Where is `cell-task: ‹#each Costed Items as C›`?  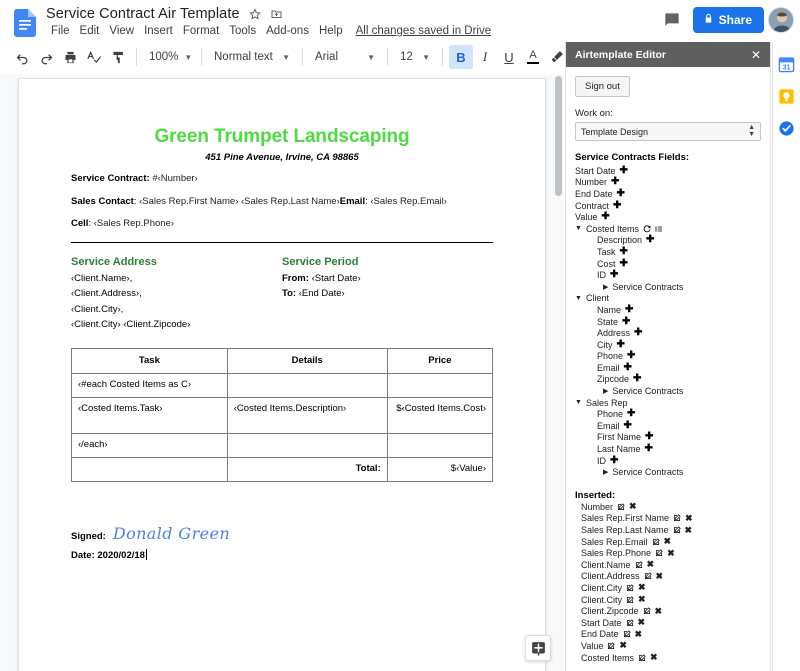
cell-task: ‹#each Costed Items as C› is located at coordinates (149, 386).